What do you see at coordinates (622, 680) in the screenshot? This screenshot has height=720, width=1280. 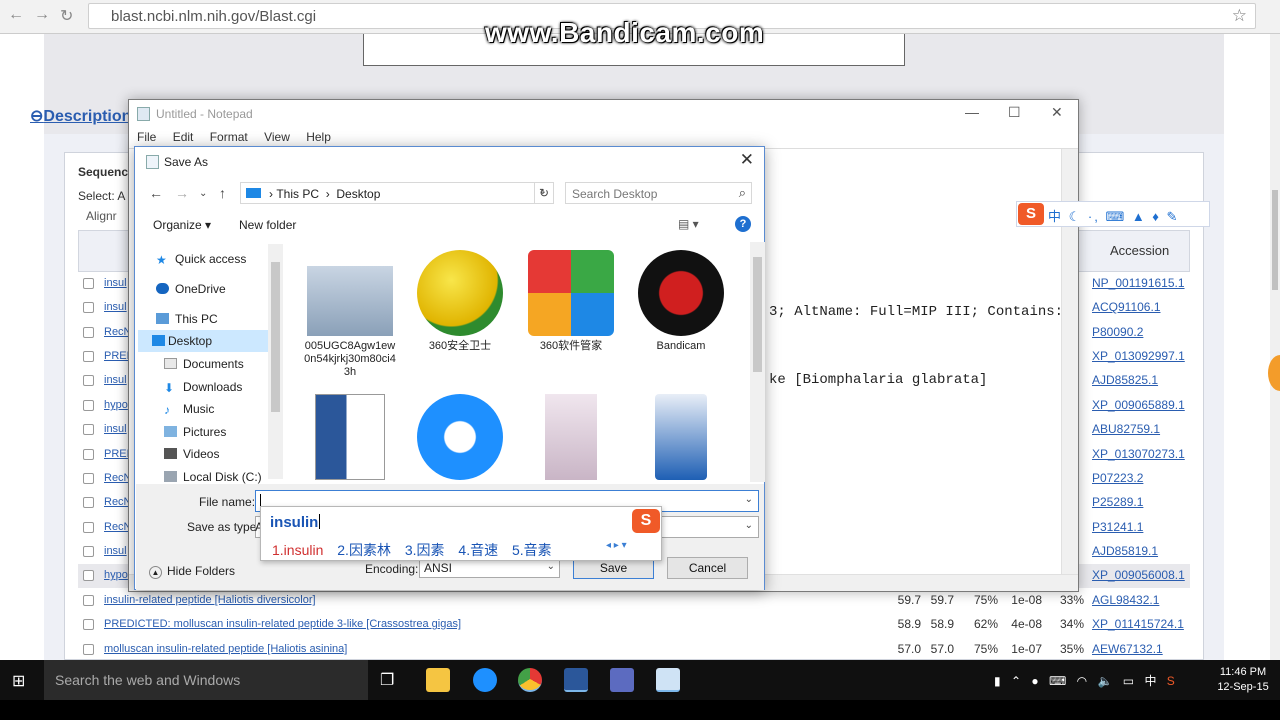 I see `app-icon` at bounding box center [622, 680].